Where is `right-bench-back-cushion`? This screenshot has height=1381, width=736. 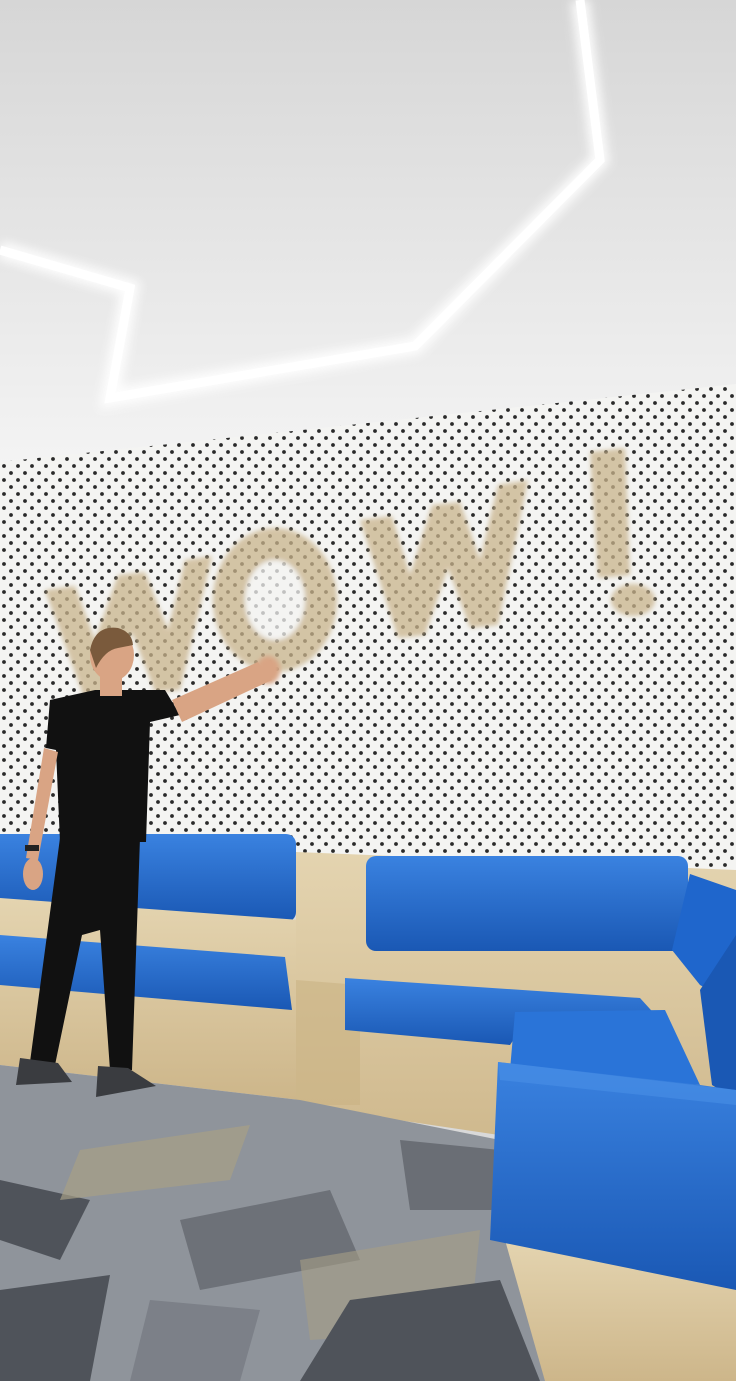
right-bench-back-cushion is located at coordinates (527, 903).